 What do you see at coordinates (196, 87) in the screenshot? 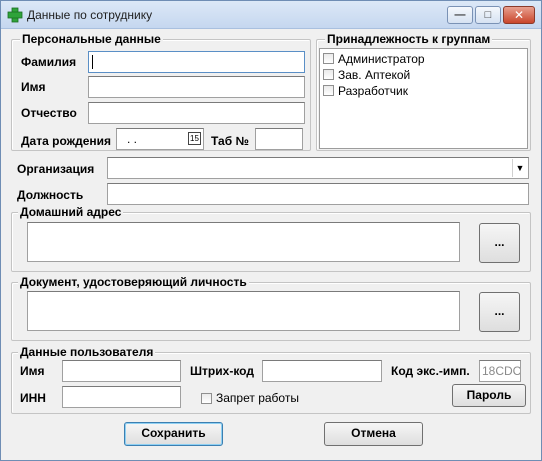
I see `name-field` at bounding box center [196, 87].